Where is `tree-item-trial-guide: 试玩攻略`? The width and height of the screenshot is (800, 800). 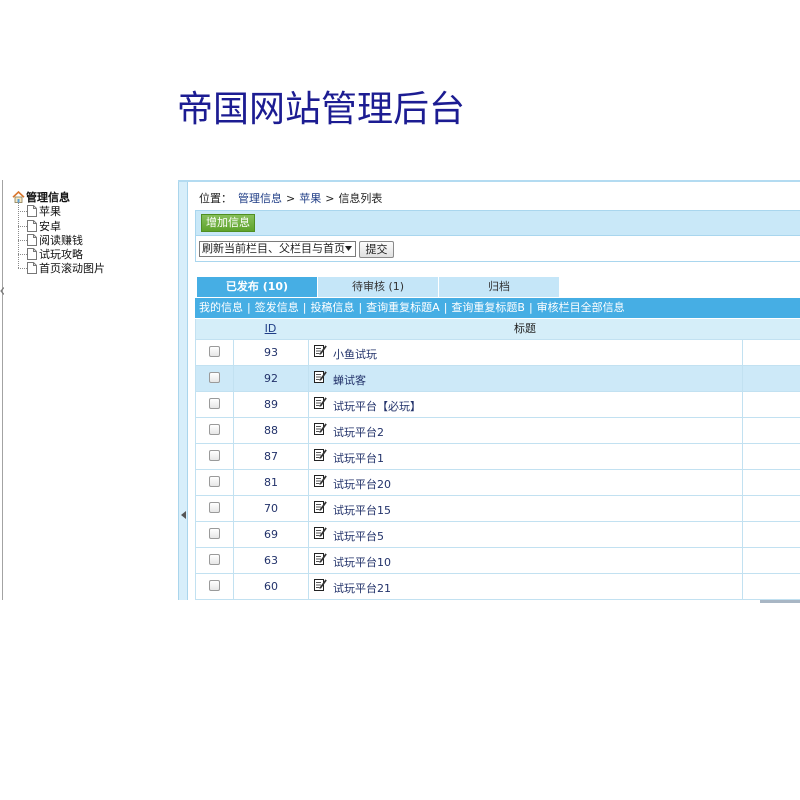
tree-item-trial-guide: 试玩攻略 is located at coordinates (50, 254).